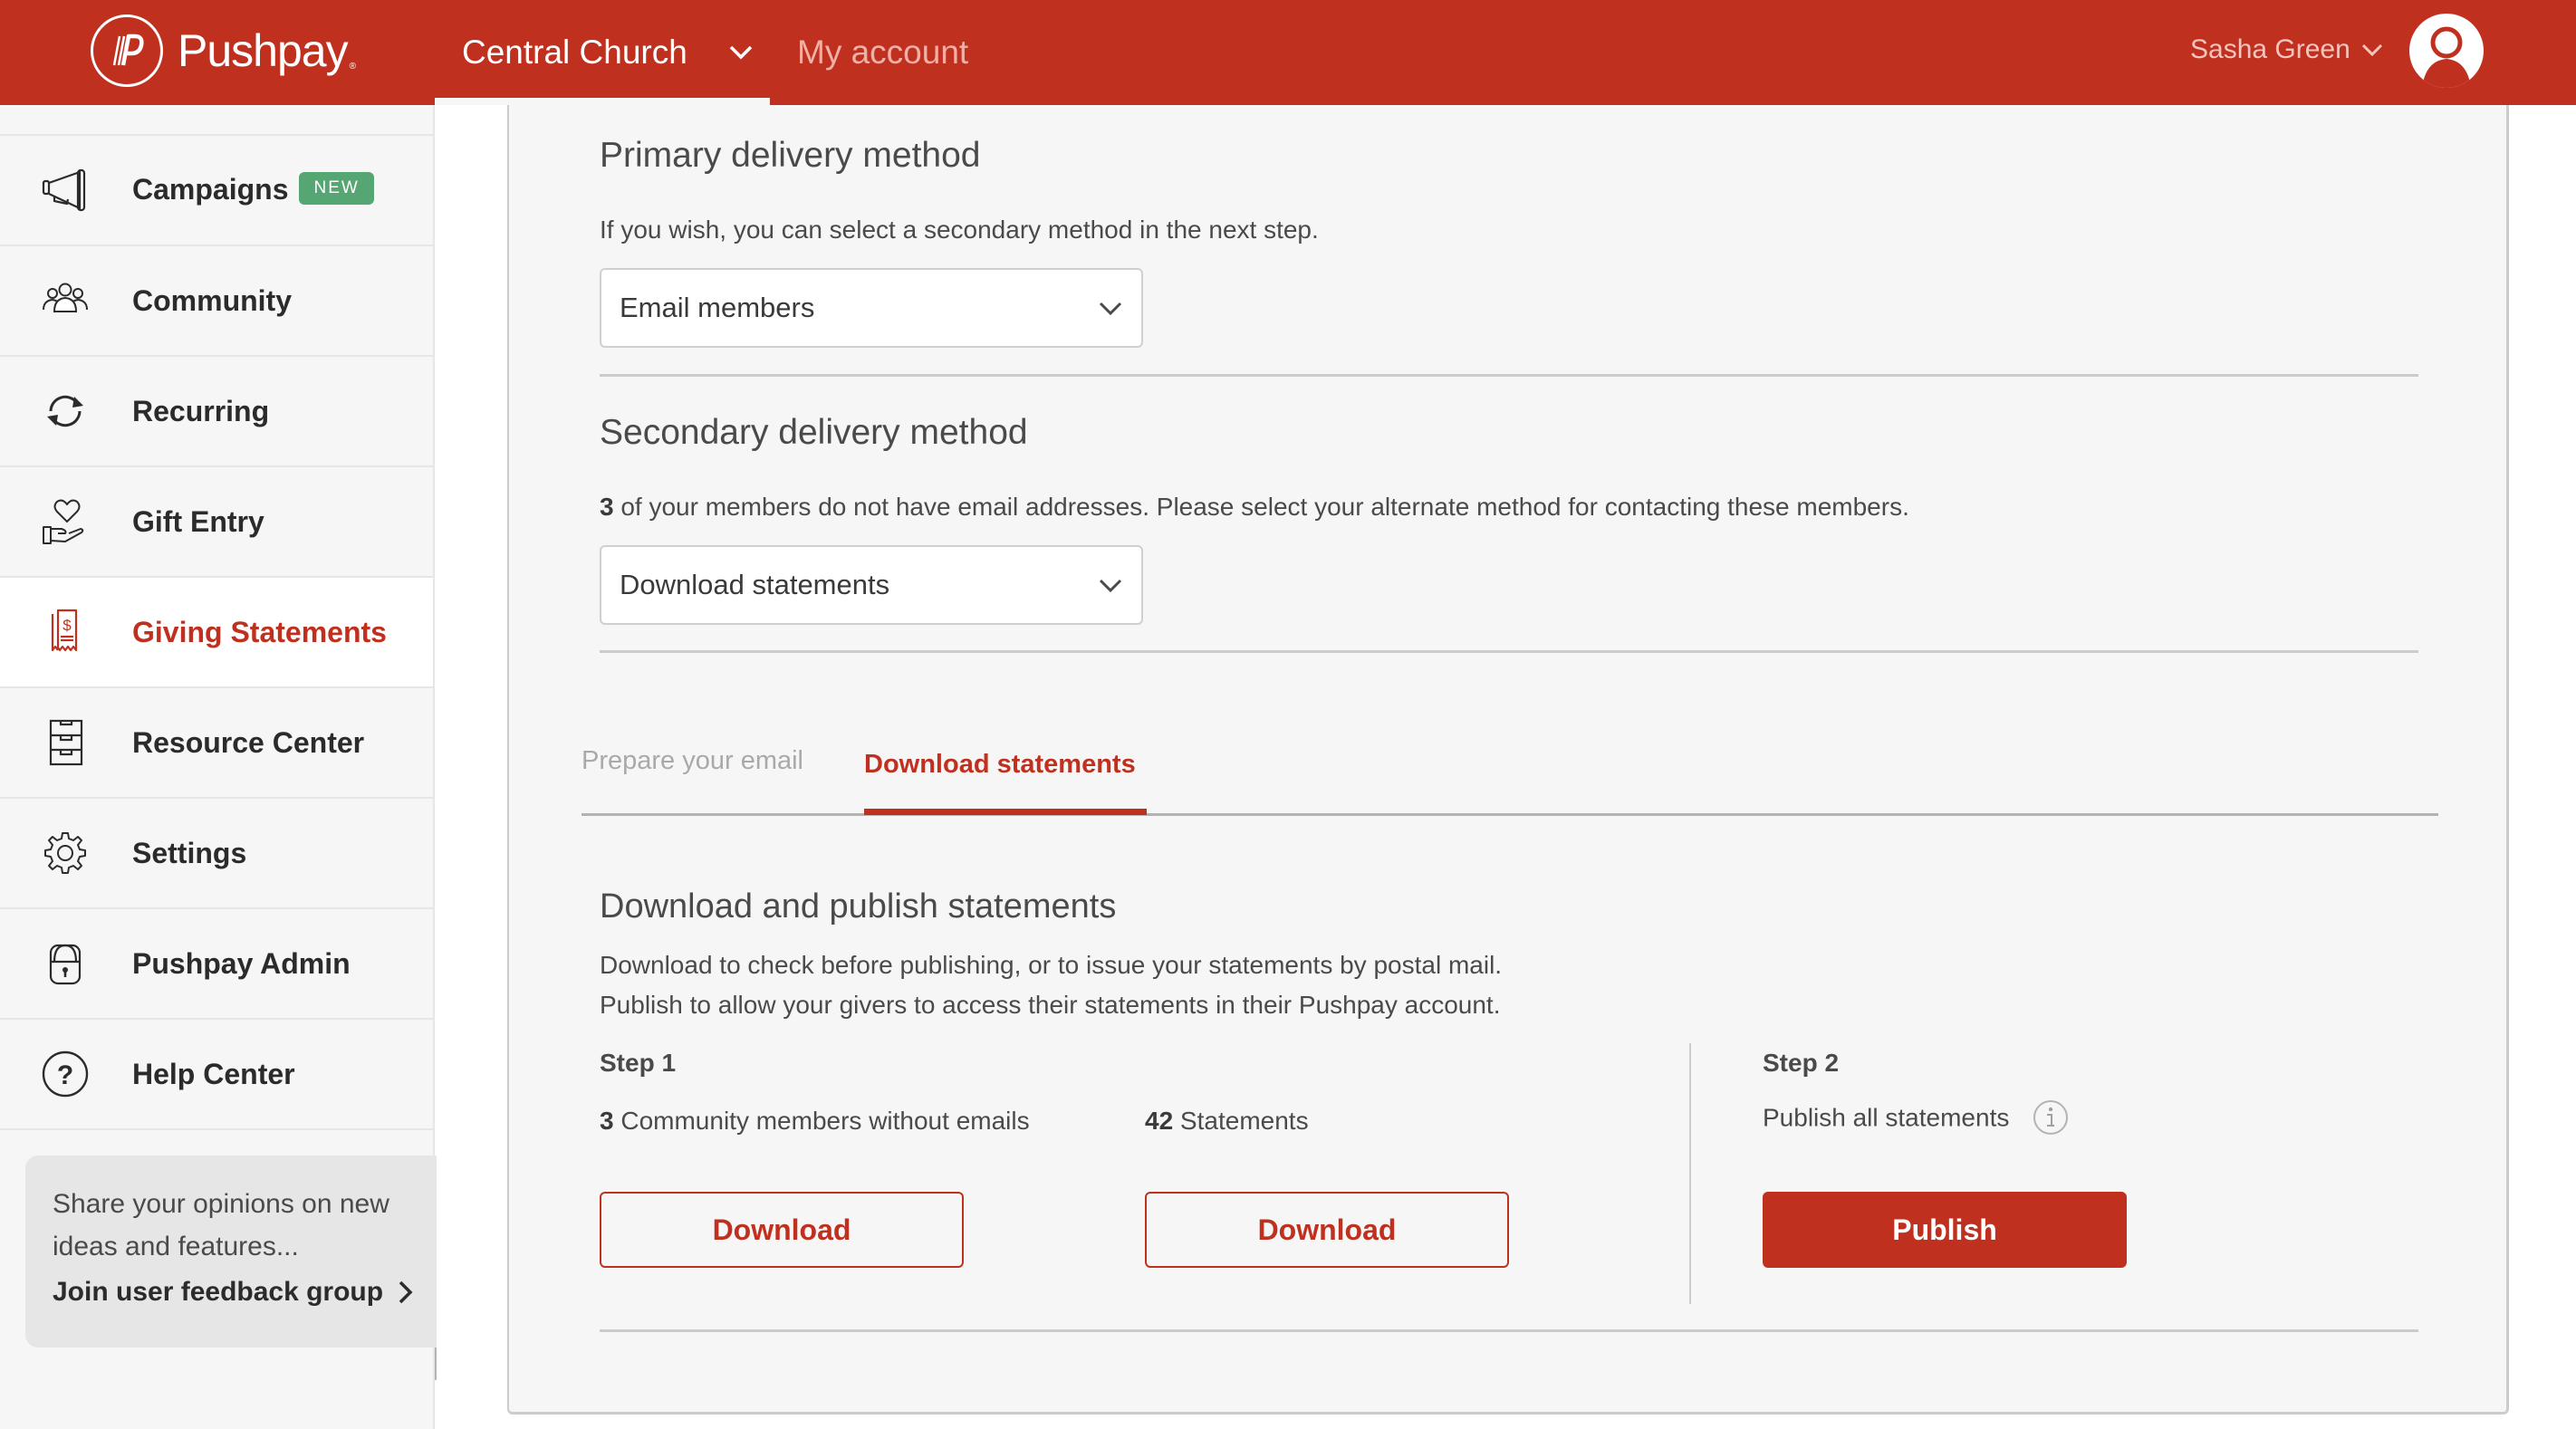 The height and width of the screenshot is (1429, 2576). Describe the element at coordinates (189, 852) in the screenshot. I see `sidebar-item-label: Settings` at that location.